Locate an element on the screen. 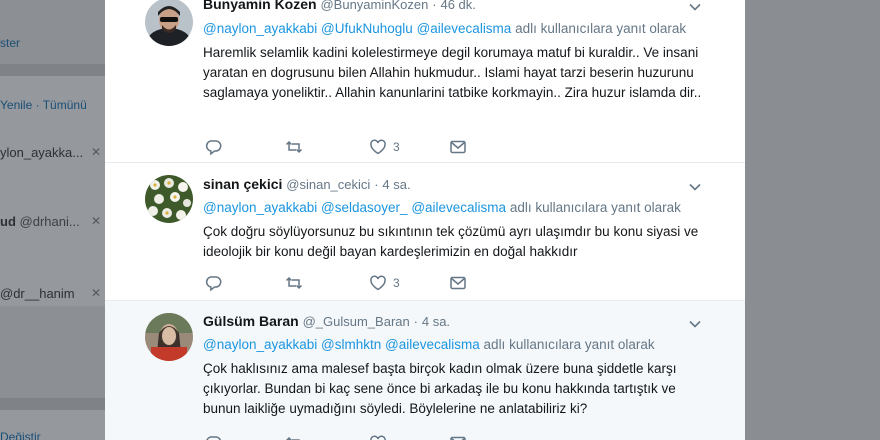  user-name: Bunyamin Kozen is located at coordinates (260, 6).